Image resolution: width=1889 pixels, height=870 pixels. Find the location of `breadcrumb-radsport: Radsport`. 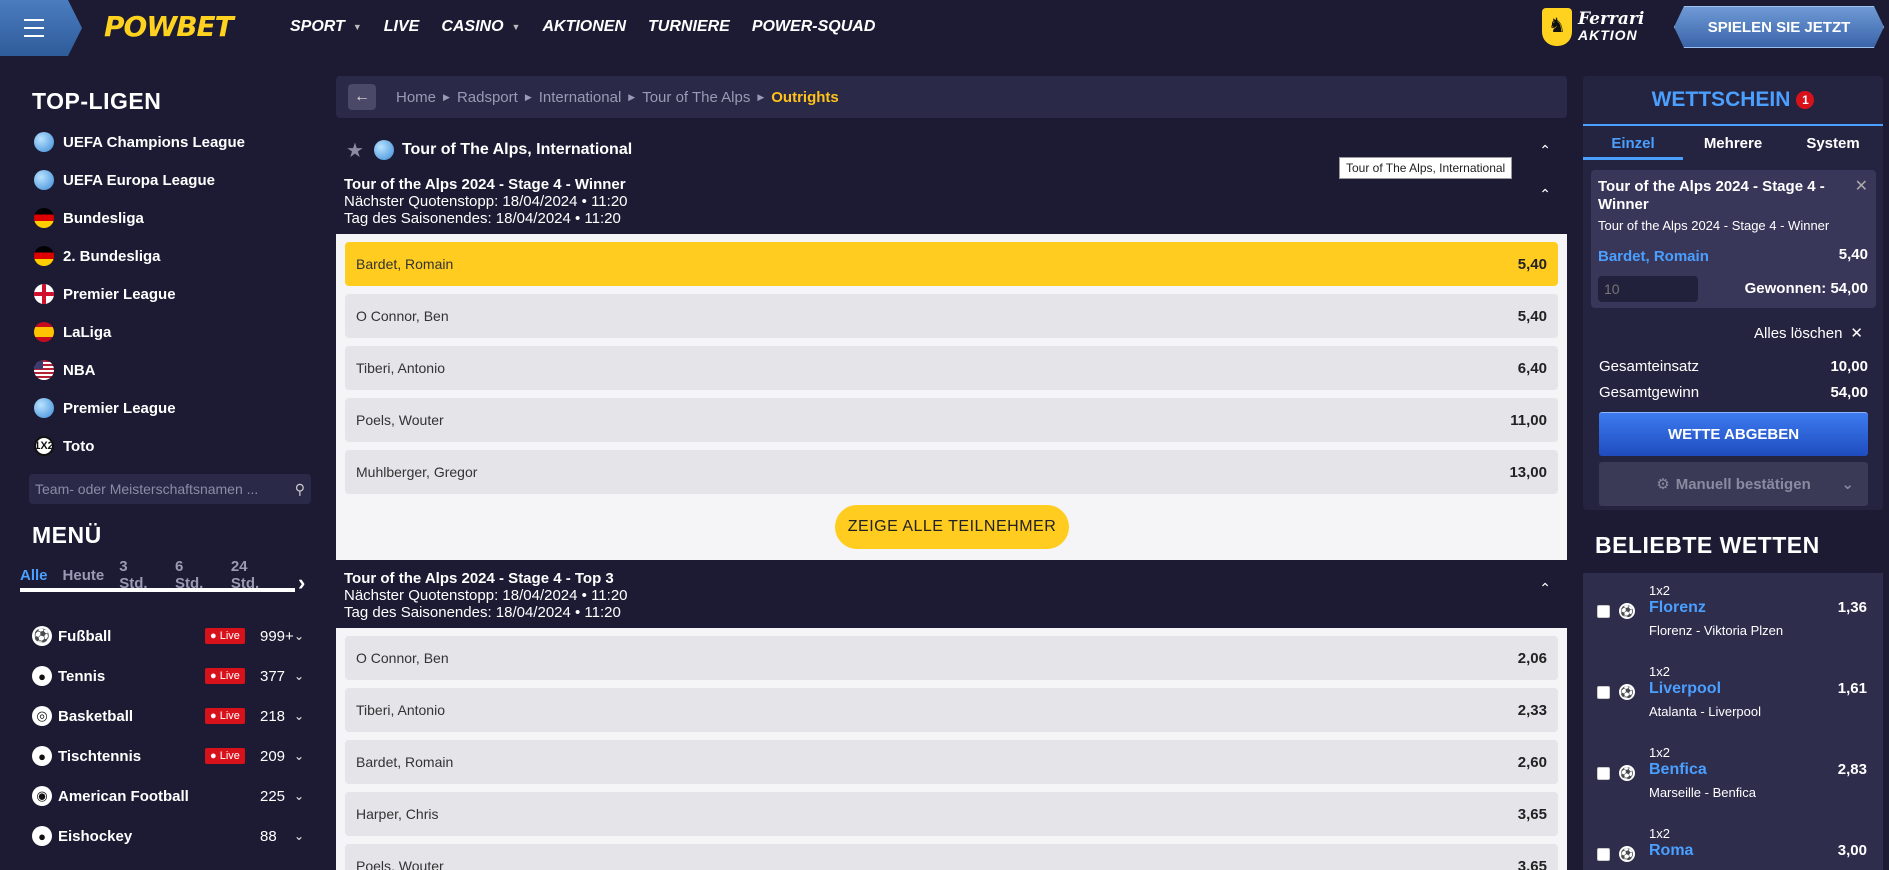

breadcrumb-radsport: Radsport is located at coordinates (487, 97).